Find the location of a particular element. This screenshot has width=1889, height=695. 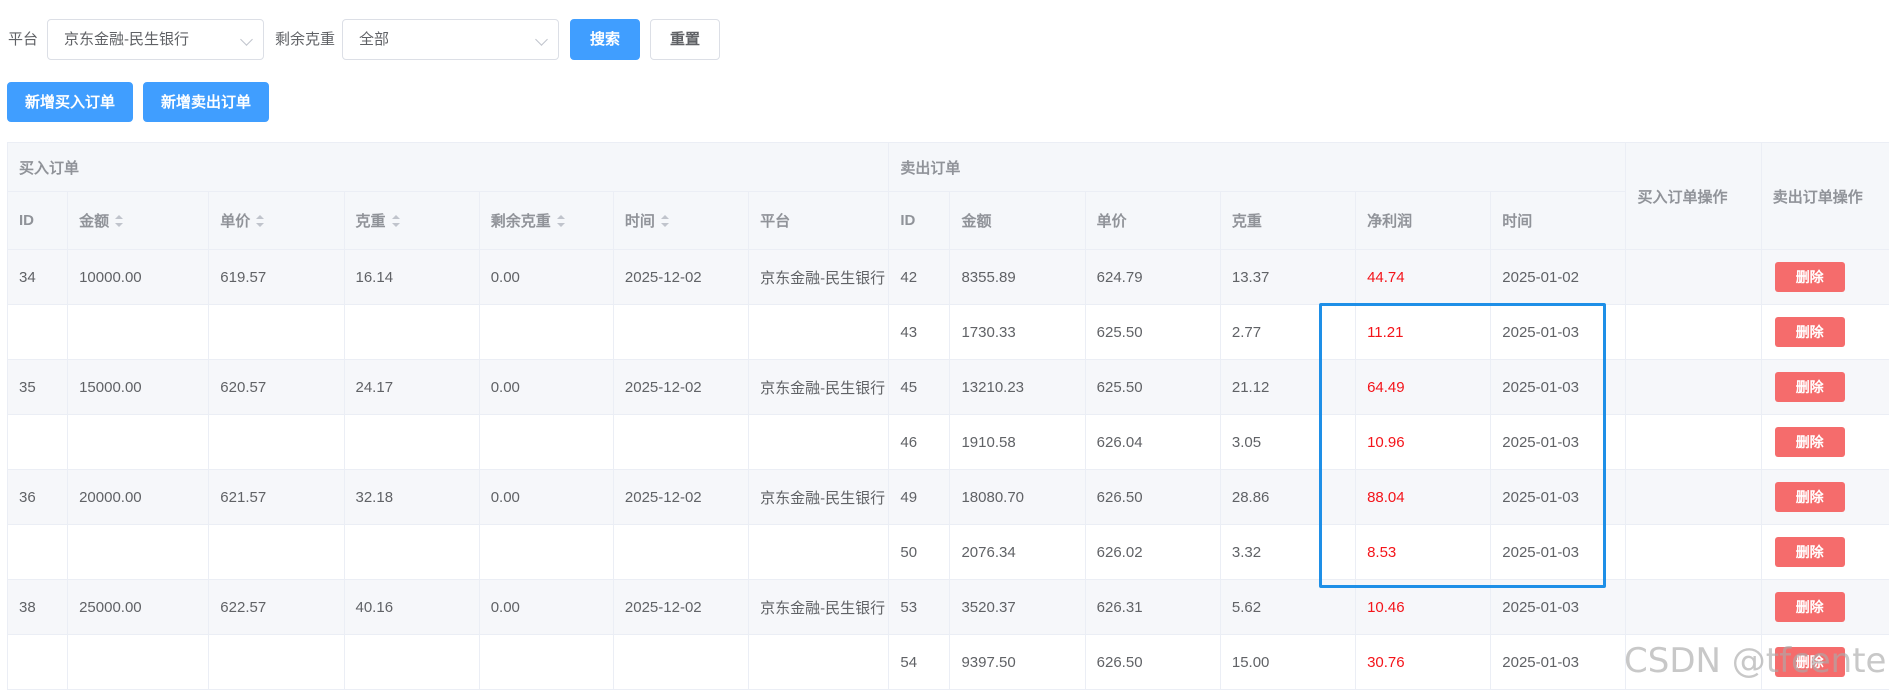

col-header-buy-remaining: 剩余克重 is located at coordinates (546, 220).